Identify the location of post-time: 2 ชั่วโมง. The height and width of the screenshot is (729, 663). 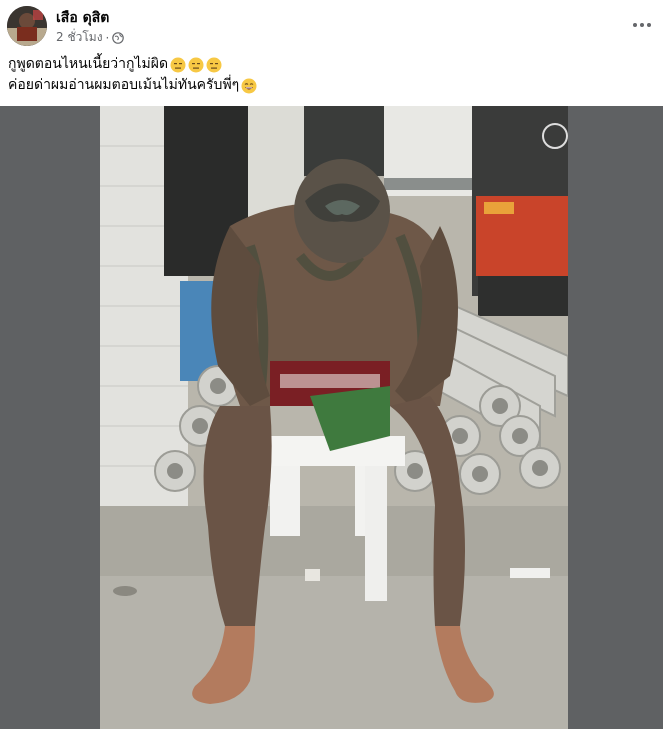
(79, 37).